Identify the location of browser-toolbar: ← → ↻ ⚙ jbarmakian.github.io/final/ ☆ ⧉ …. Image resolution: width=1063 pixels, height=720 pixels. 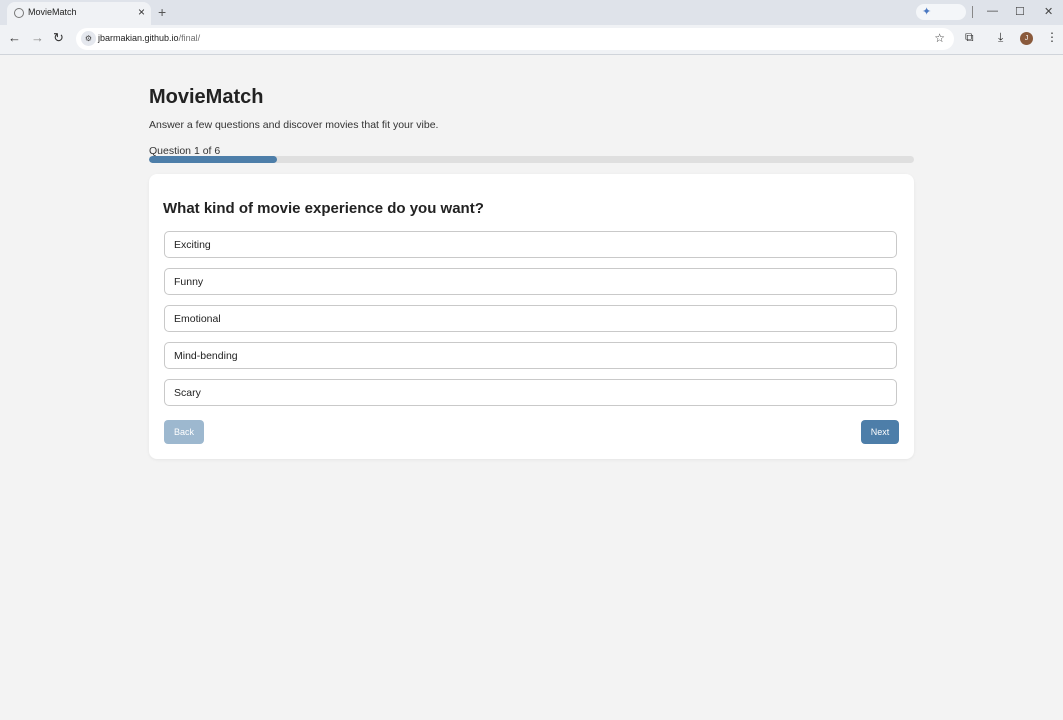
(531, 40).